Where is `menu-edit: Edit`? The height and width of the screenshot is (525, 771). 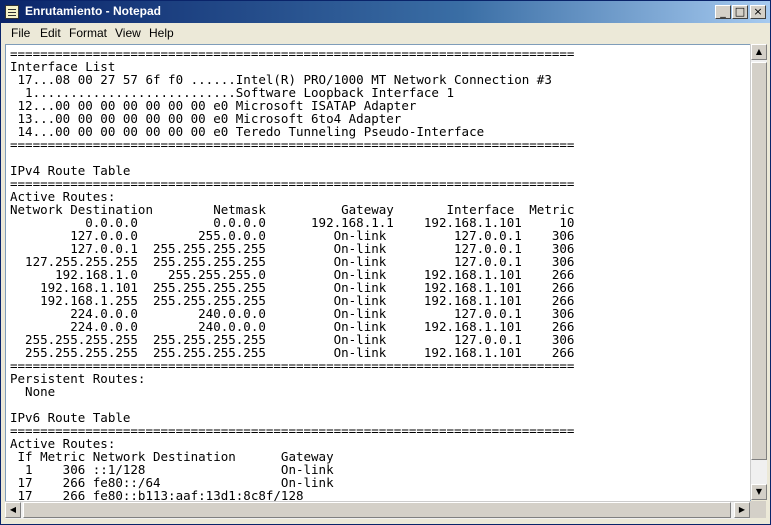
menu-edit: Edit is located at coordinates (50, 33).